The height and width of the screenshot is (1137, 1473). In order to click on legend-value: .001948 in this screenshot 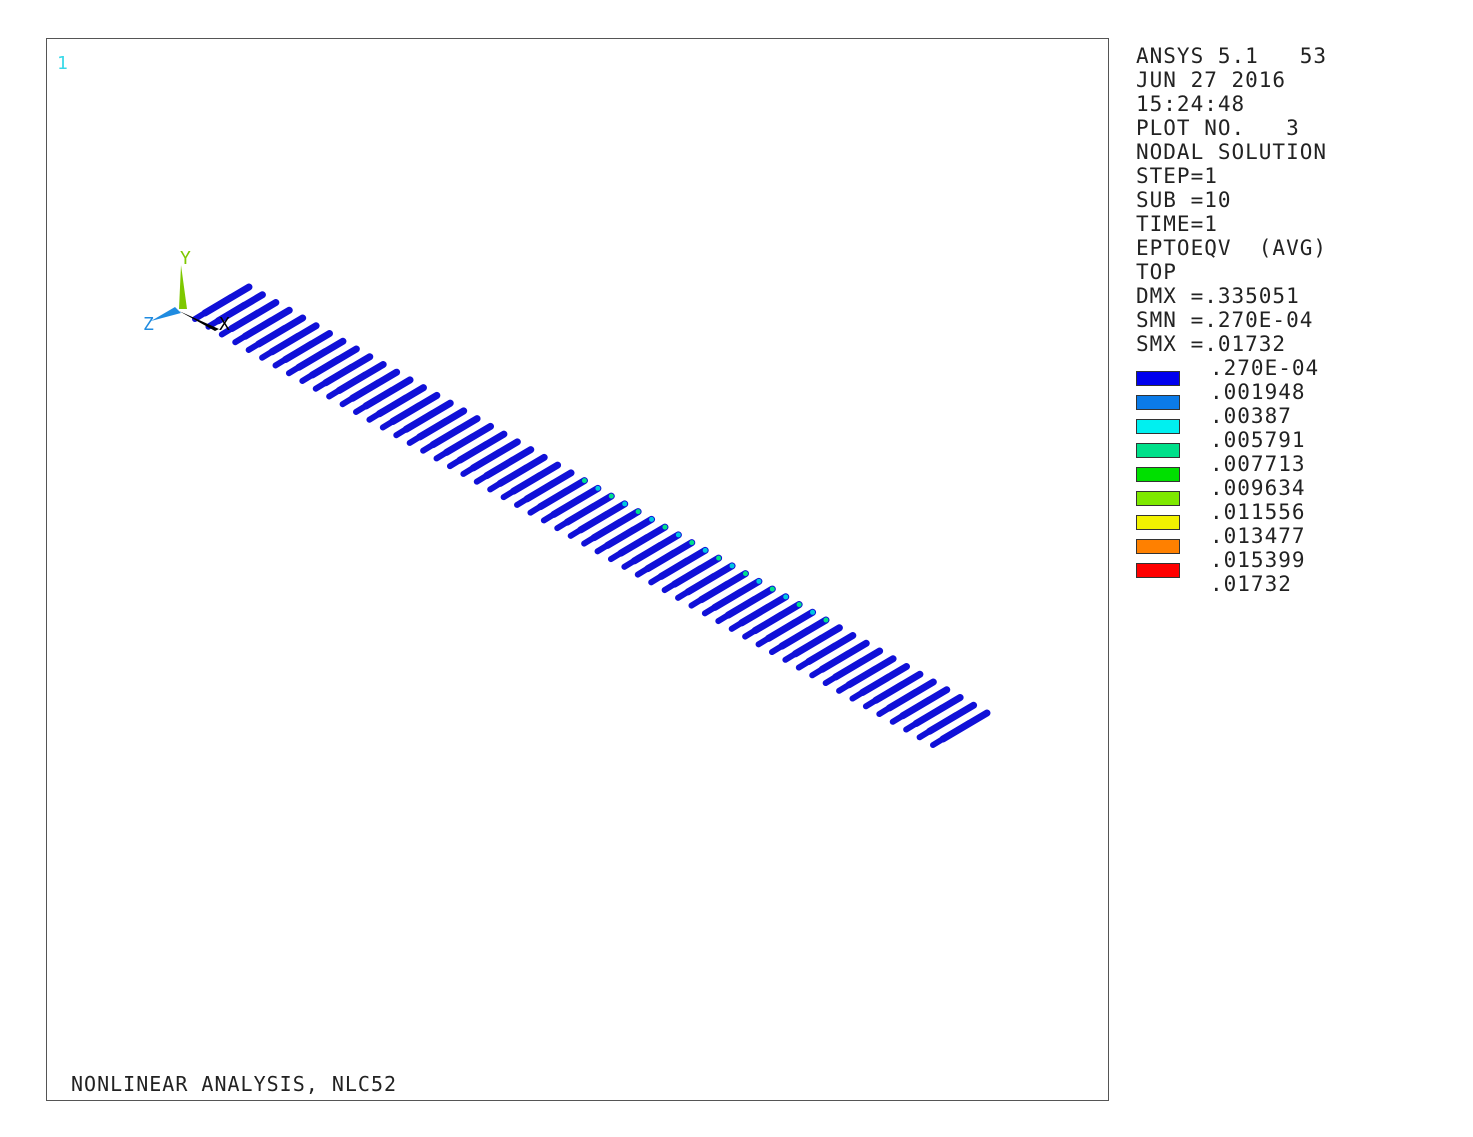, I will do `click(1258, 392)`.